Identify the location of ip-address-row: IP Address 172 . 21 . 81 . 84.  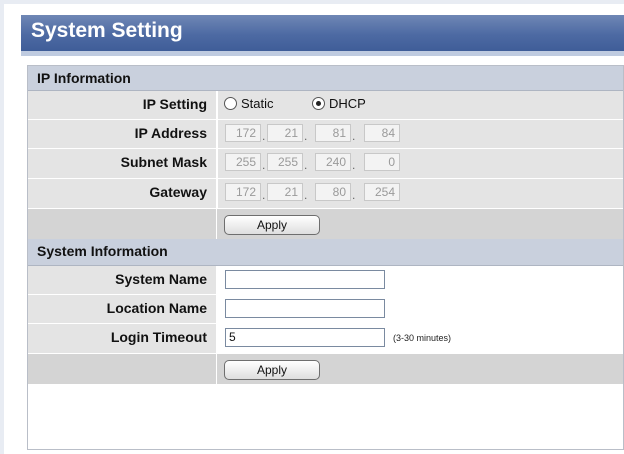
(325, 134).